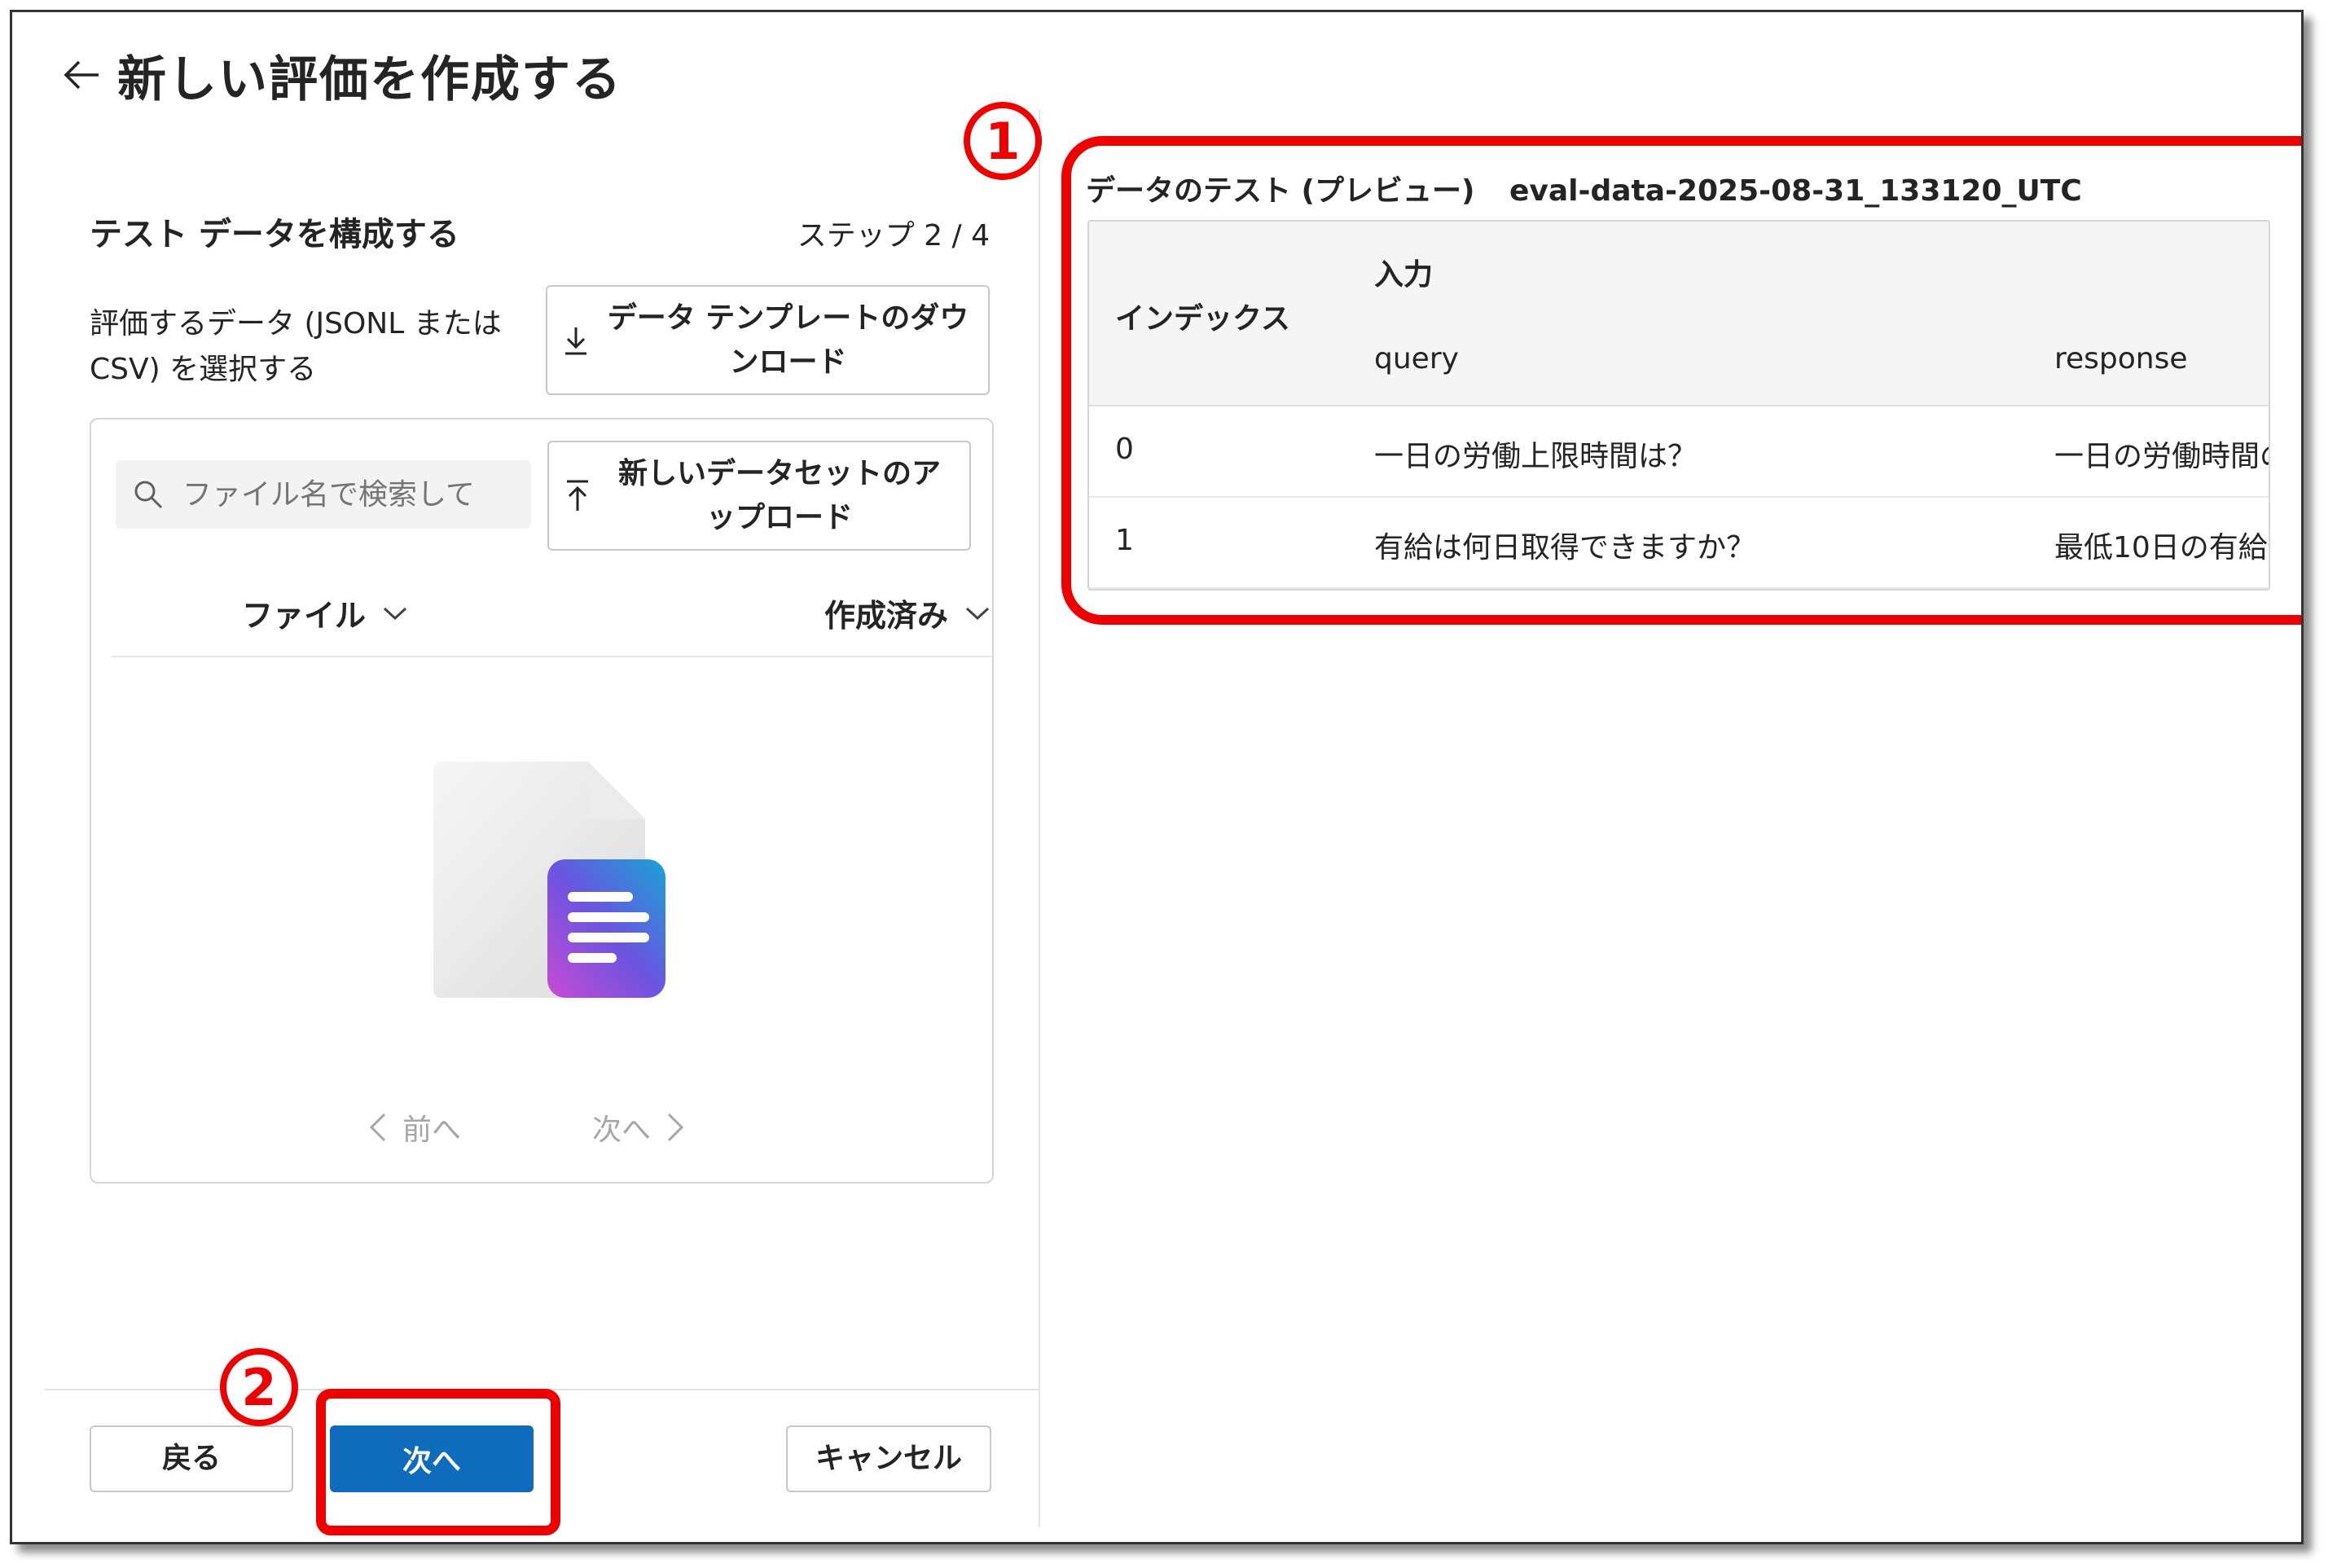 This screenshot has height=1568, width=2337. I want to click on header-response: response, so click(2121, 359).